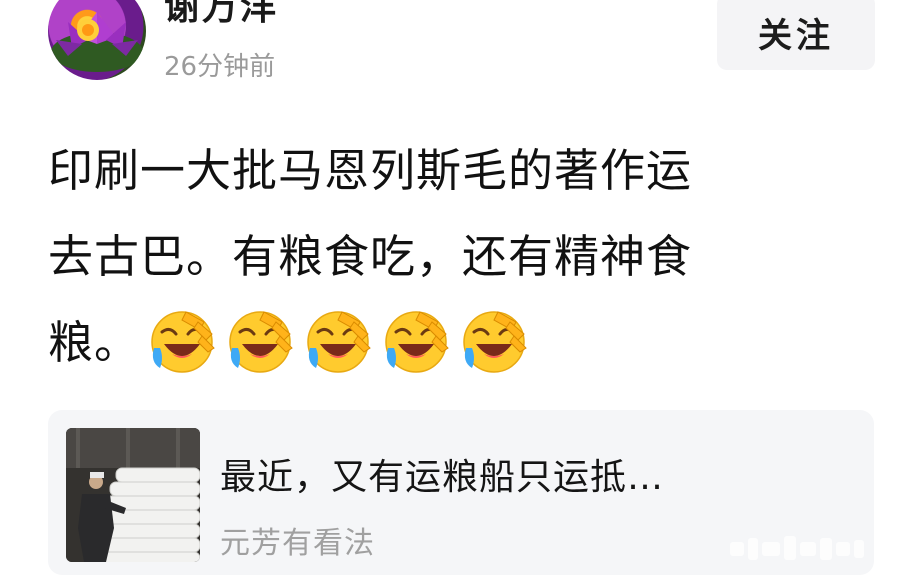 Image resolution: width=918 pixels, height=579 pixels. Describe the element at coordinates (797, 548) in the screenshot. I see `watermark-icon` at that location.